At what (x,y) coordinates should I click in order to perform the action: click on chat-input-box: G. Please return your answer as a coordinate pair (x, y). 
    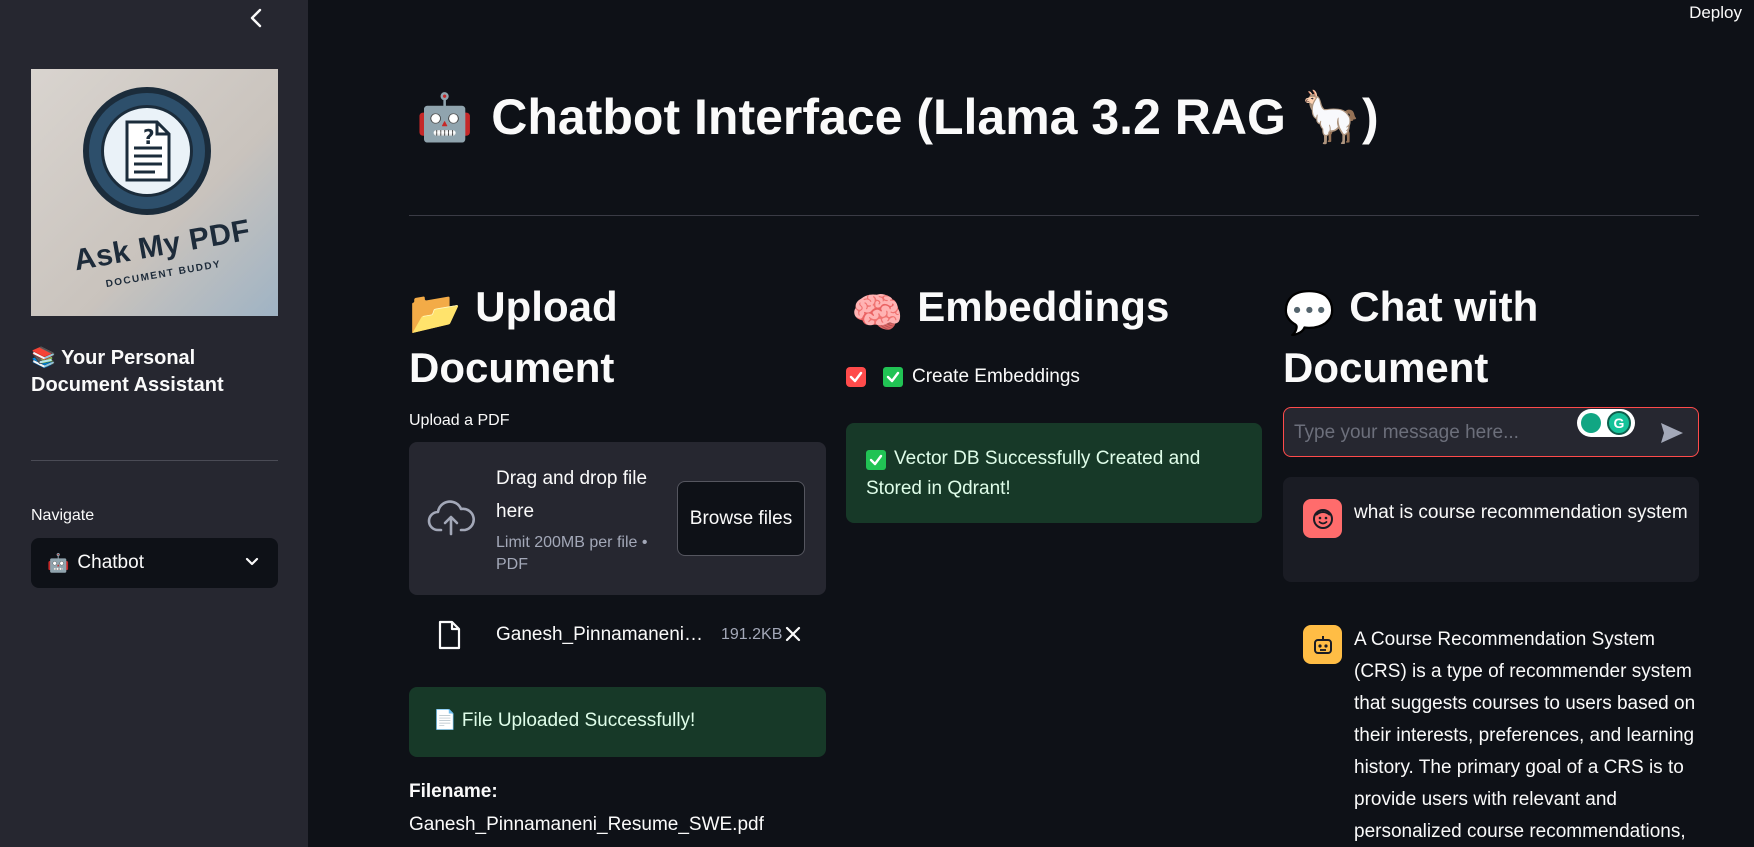
    Looking at the image, I should click on (1491, 432).